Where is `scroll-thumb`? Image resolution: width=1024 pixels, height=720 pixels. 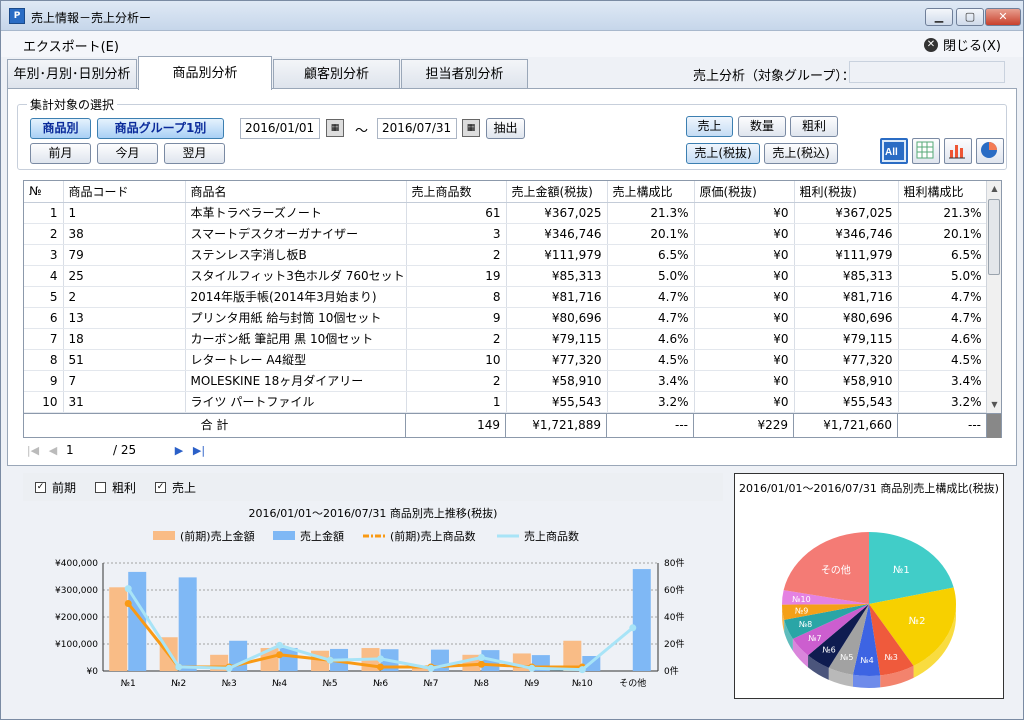 scroll-thumb is located at coordinates (994, 237).